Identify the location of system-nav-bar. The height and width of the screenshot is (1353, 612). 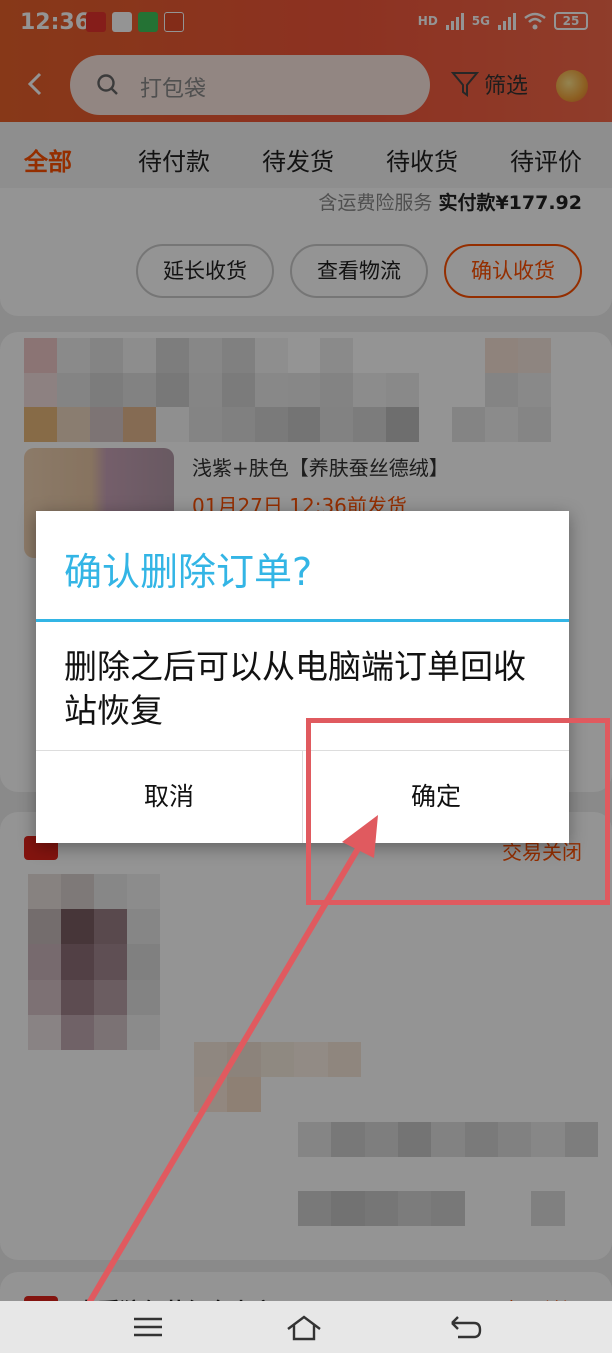
(306, 1327).